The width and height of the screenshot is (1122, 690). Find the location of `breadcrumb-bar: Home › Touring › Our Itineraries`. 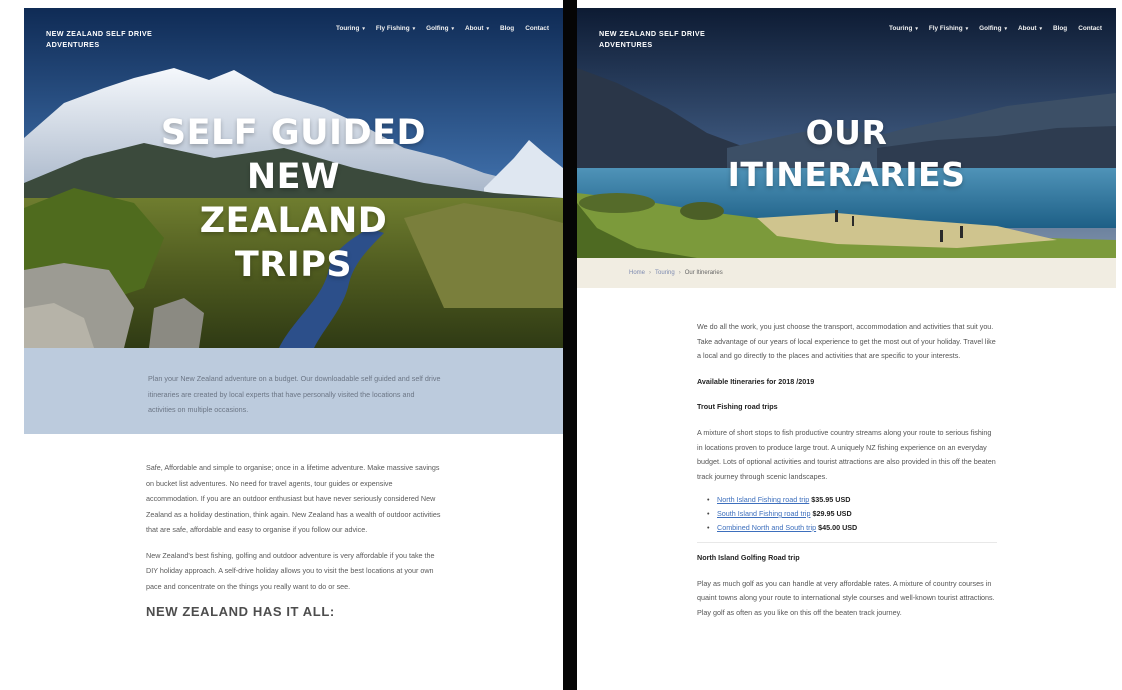

breadcrumb-bar: Home › Touring › Our Itineraries is located at coordinates (846, 273).